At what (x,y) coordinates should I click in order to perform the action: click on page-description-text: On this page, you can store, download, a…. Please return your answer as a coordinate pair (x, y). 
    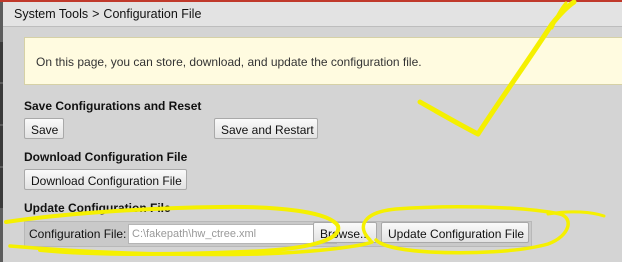
    Looking at the image, I should click on (229, 62).